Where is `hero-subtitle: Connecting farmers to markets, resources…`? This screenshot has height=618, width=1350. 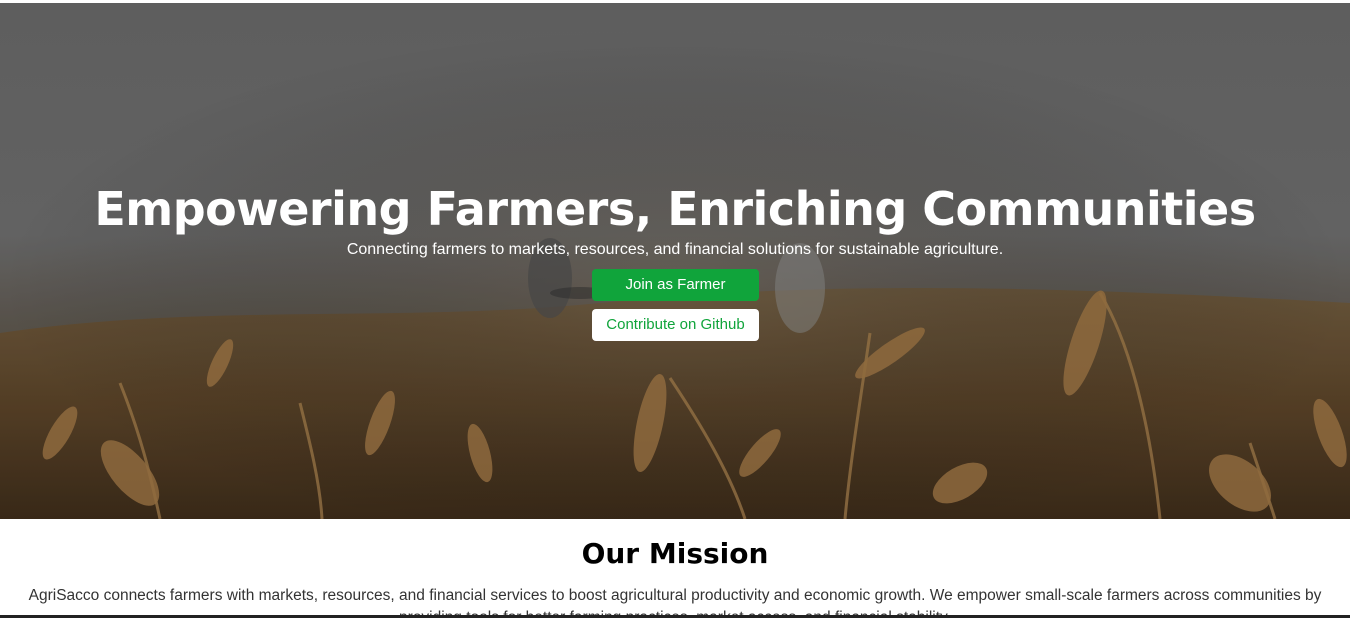
hero-subtitle: Connecting farmers to markets, resources… is located at coordinates (675, 249).